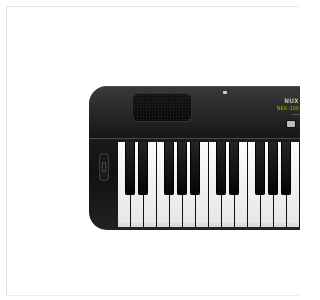 The height and width of the screenshot is (300, 320). I want to click on small-top-marker, so click(225, 92).